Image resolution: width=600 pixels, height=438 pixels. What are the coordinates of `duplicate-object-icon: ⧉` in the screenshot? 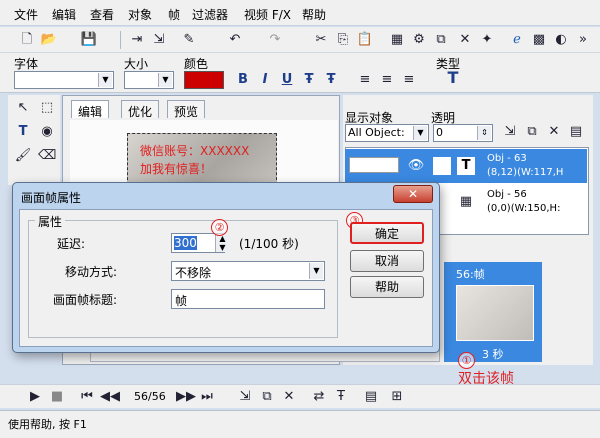 It's located at (532, 132).